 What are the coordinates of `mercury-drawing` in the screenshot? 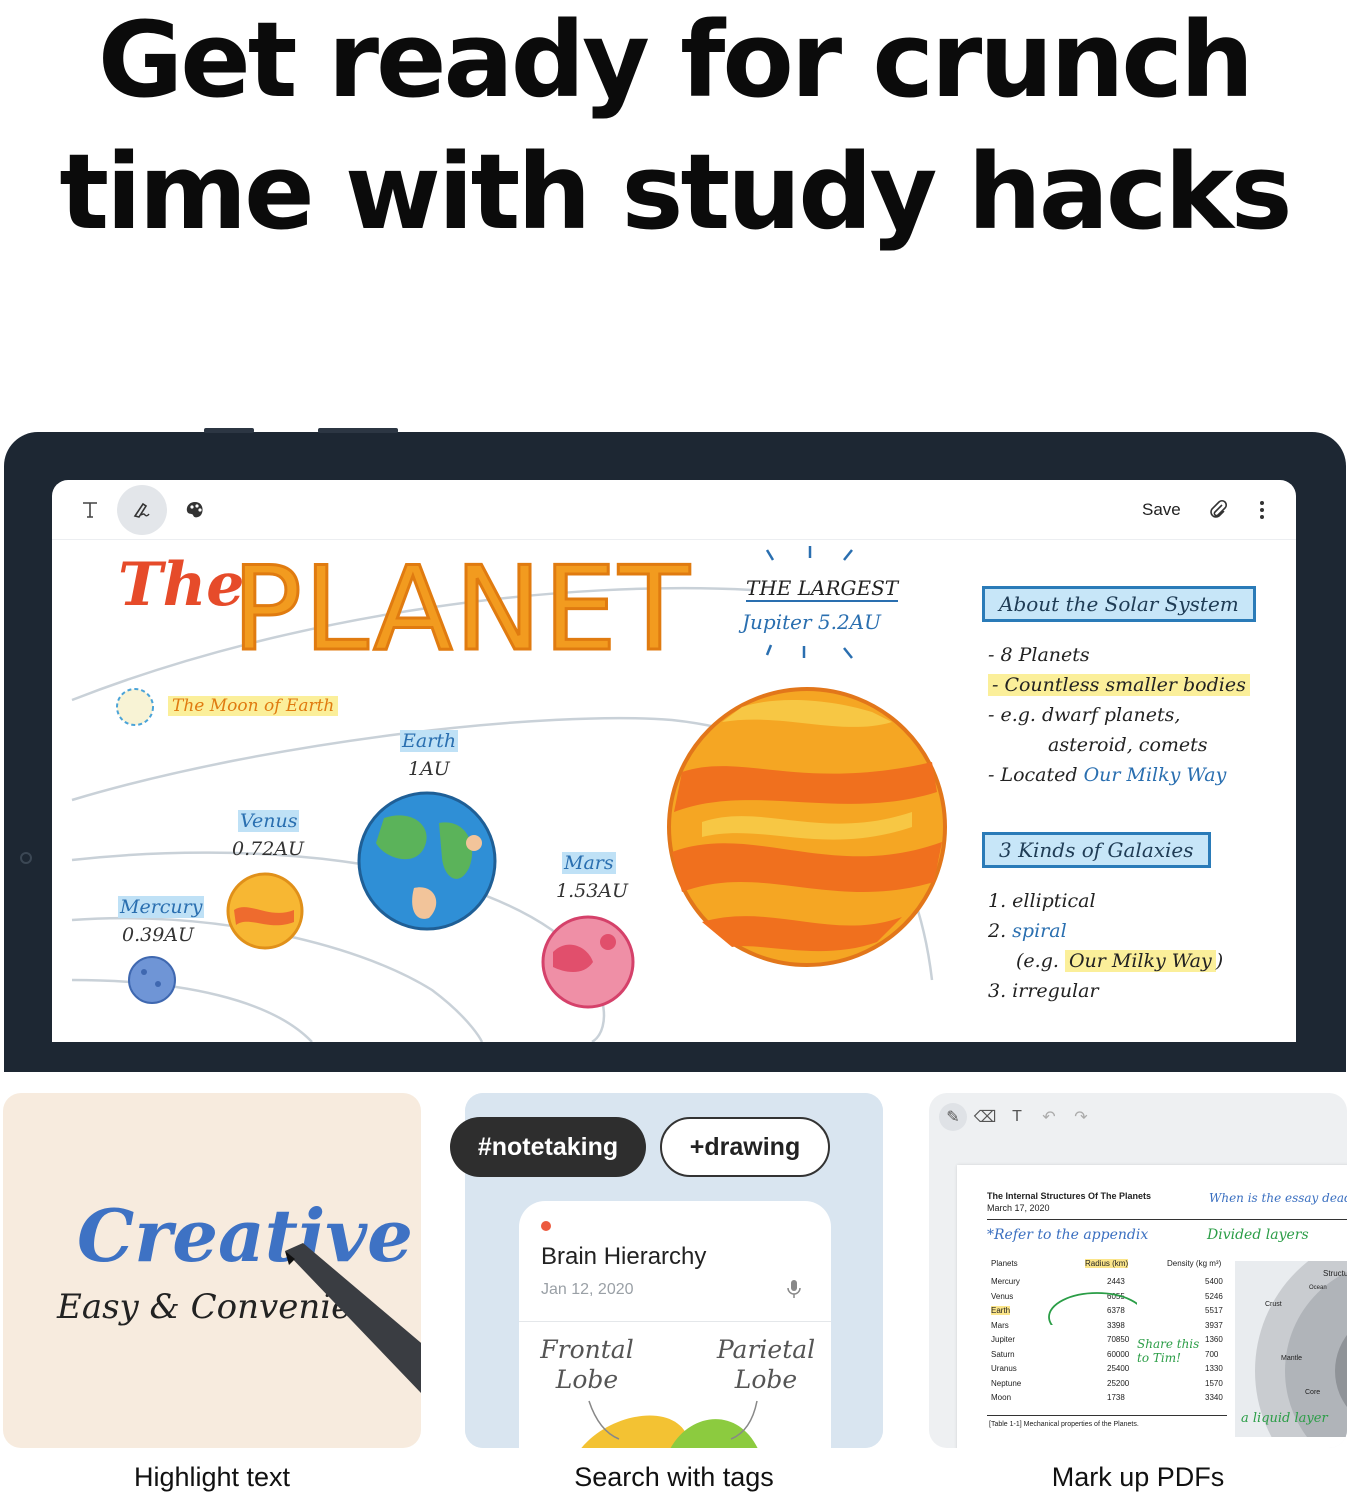 It's located at (152, 980).